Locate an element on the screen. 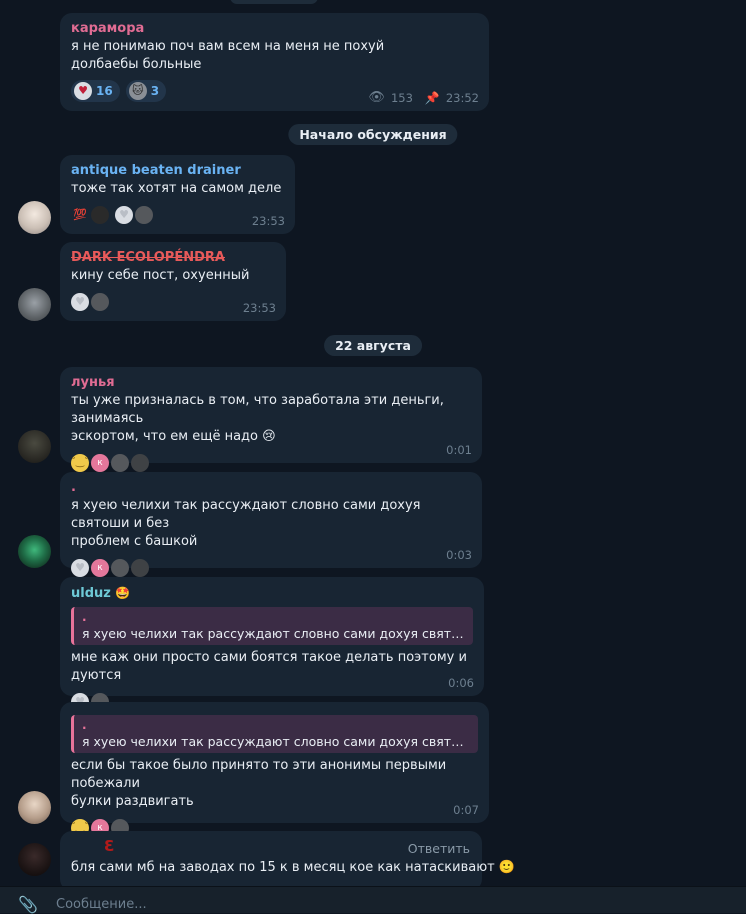 This screenshot has width=746, height=914. message-author: карамора is located at coordinates (274, 29).